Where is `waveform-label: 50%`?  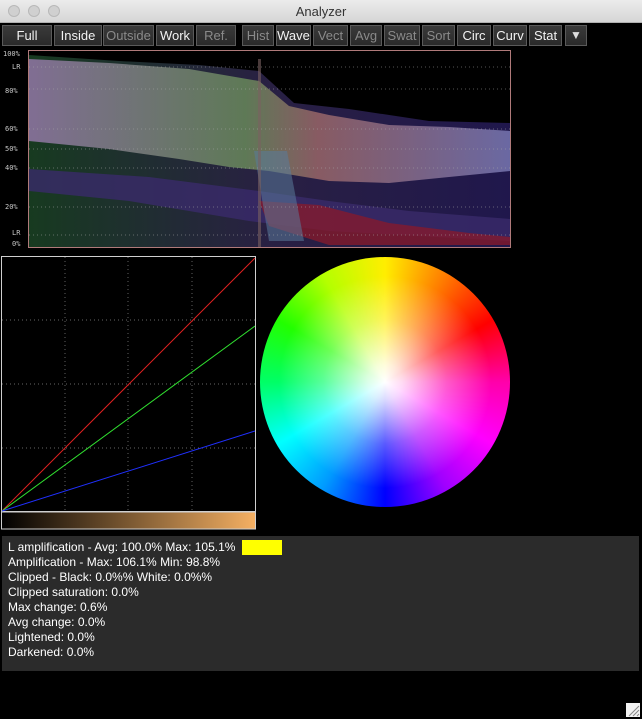
waveform-label: 50% is located at coordinates (11, 149).